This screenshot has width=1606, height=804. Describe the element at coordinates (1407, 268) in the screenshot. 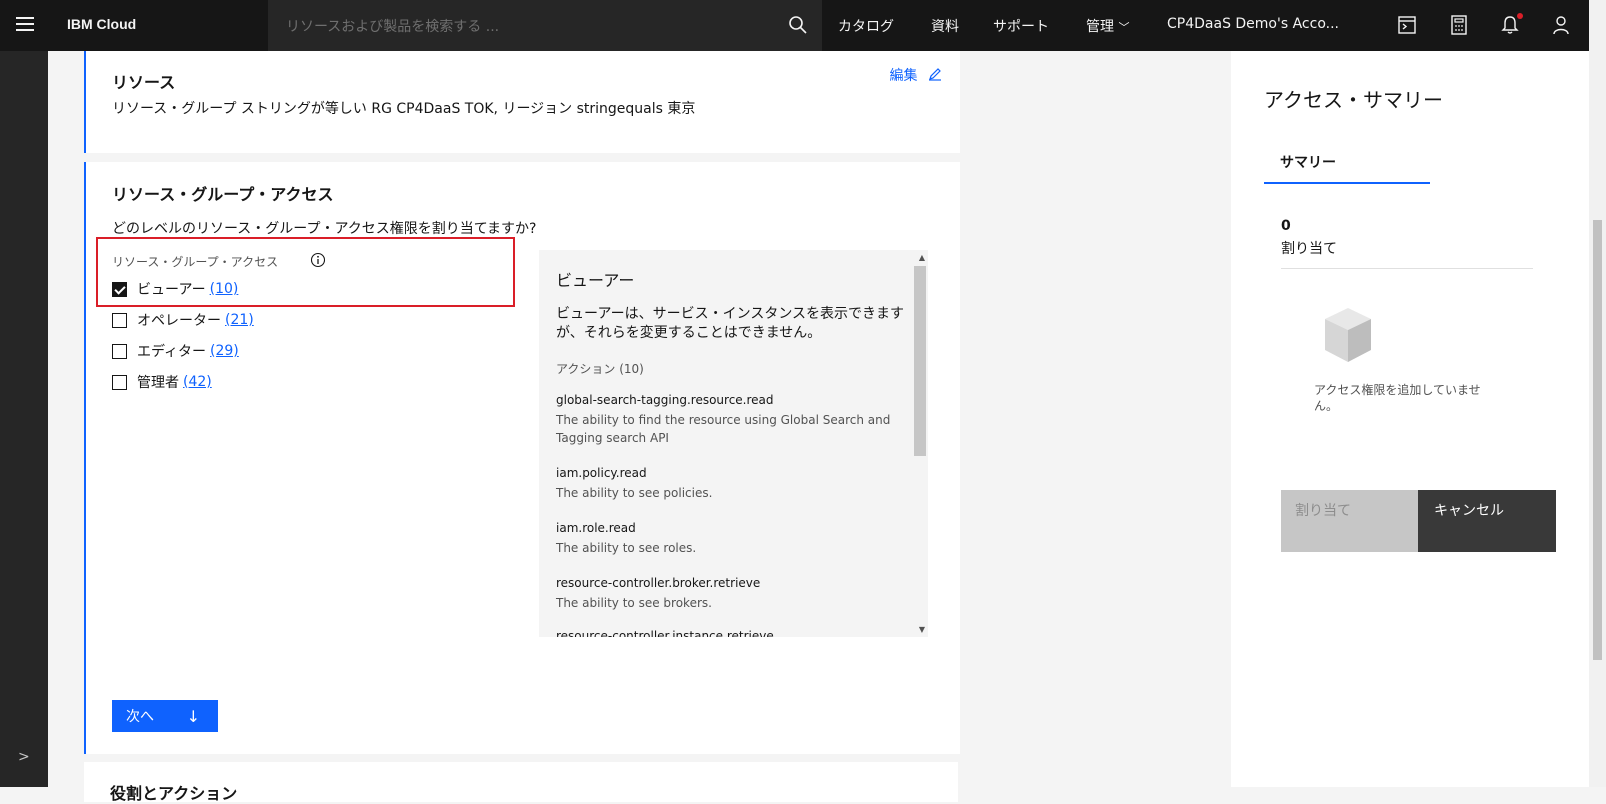

I see `summary-divider` at that location.